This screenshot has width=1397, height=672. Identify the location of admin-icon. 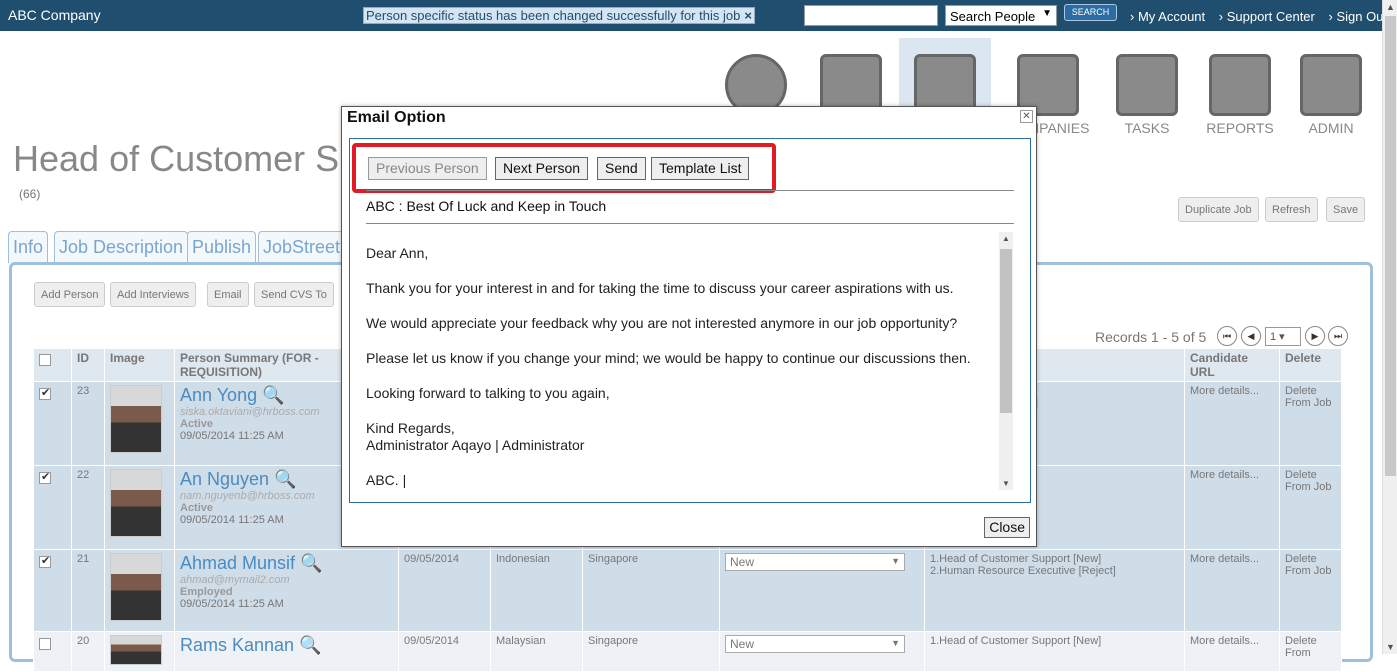
(1331, 85).